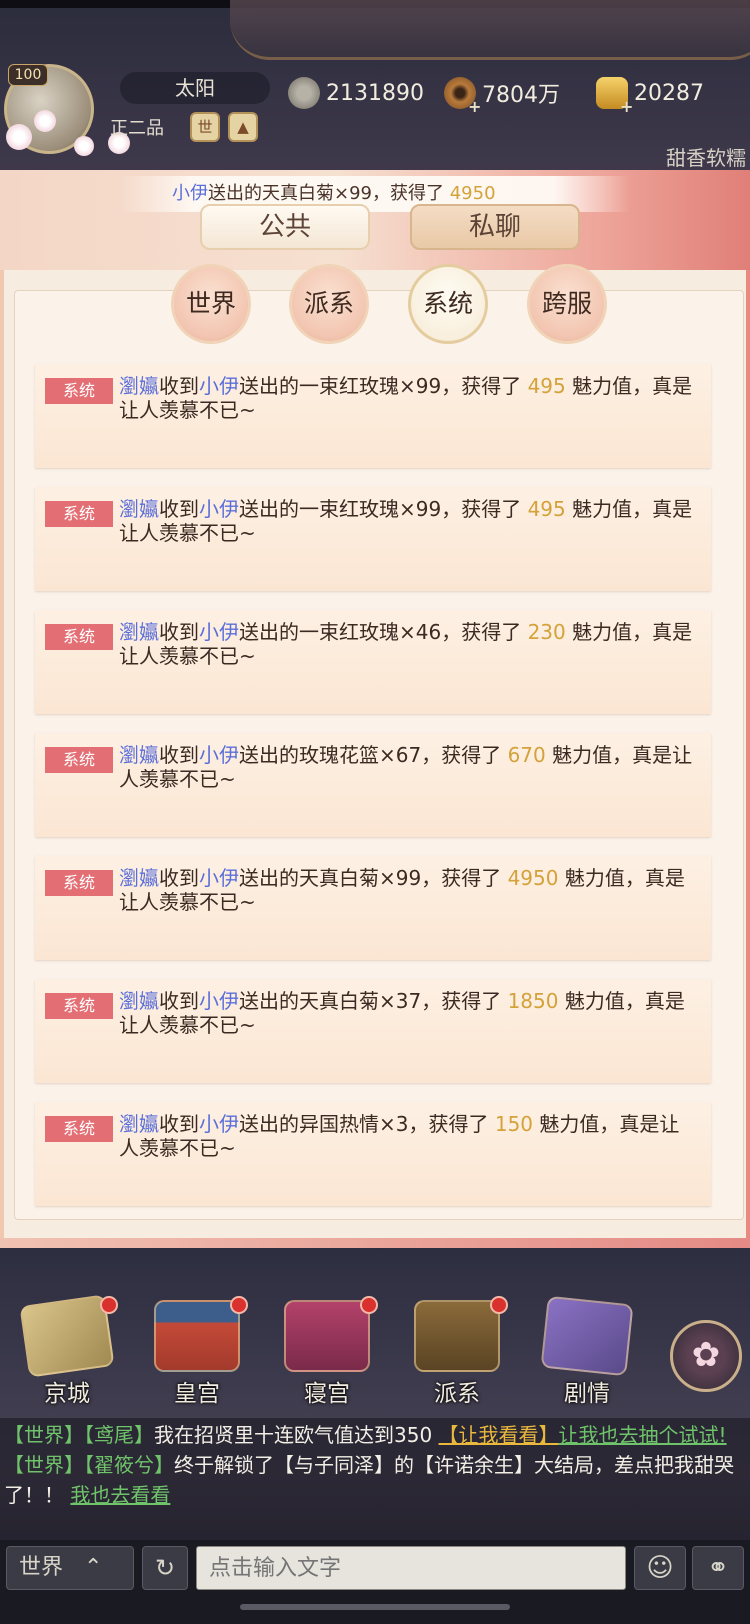  I want to click on history-icon: ↻, so click(165, 1568).